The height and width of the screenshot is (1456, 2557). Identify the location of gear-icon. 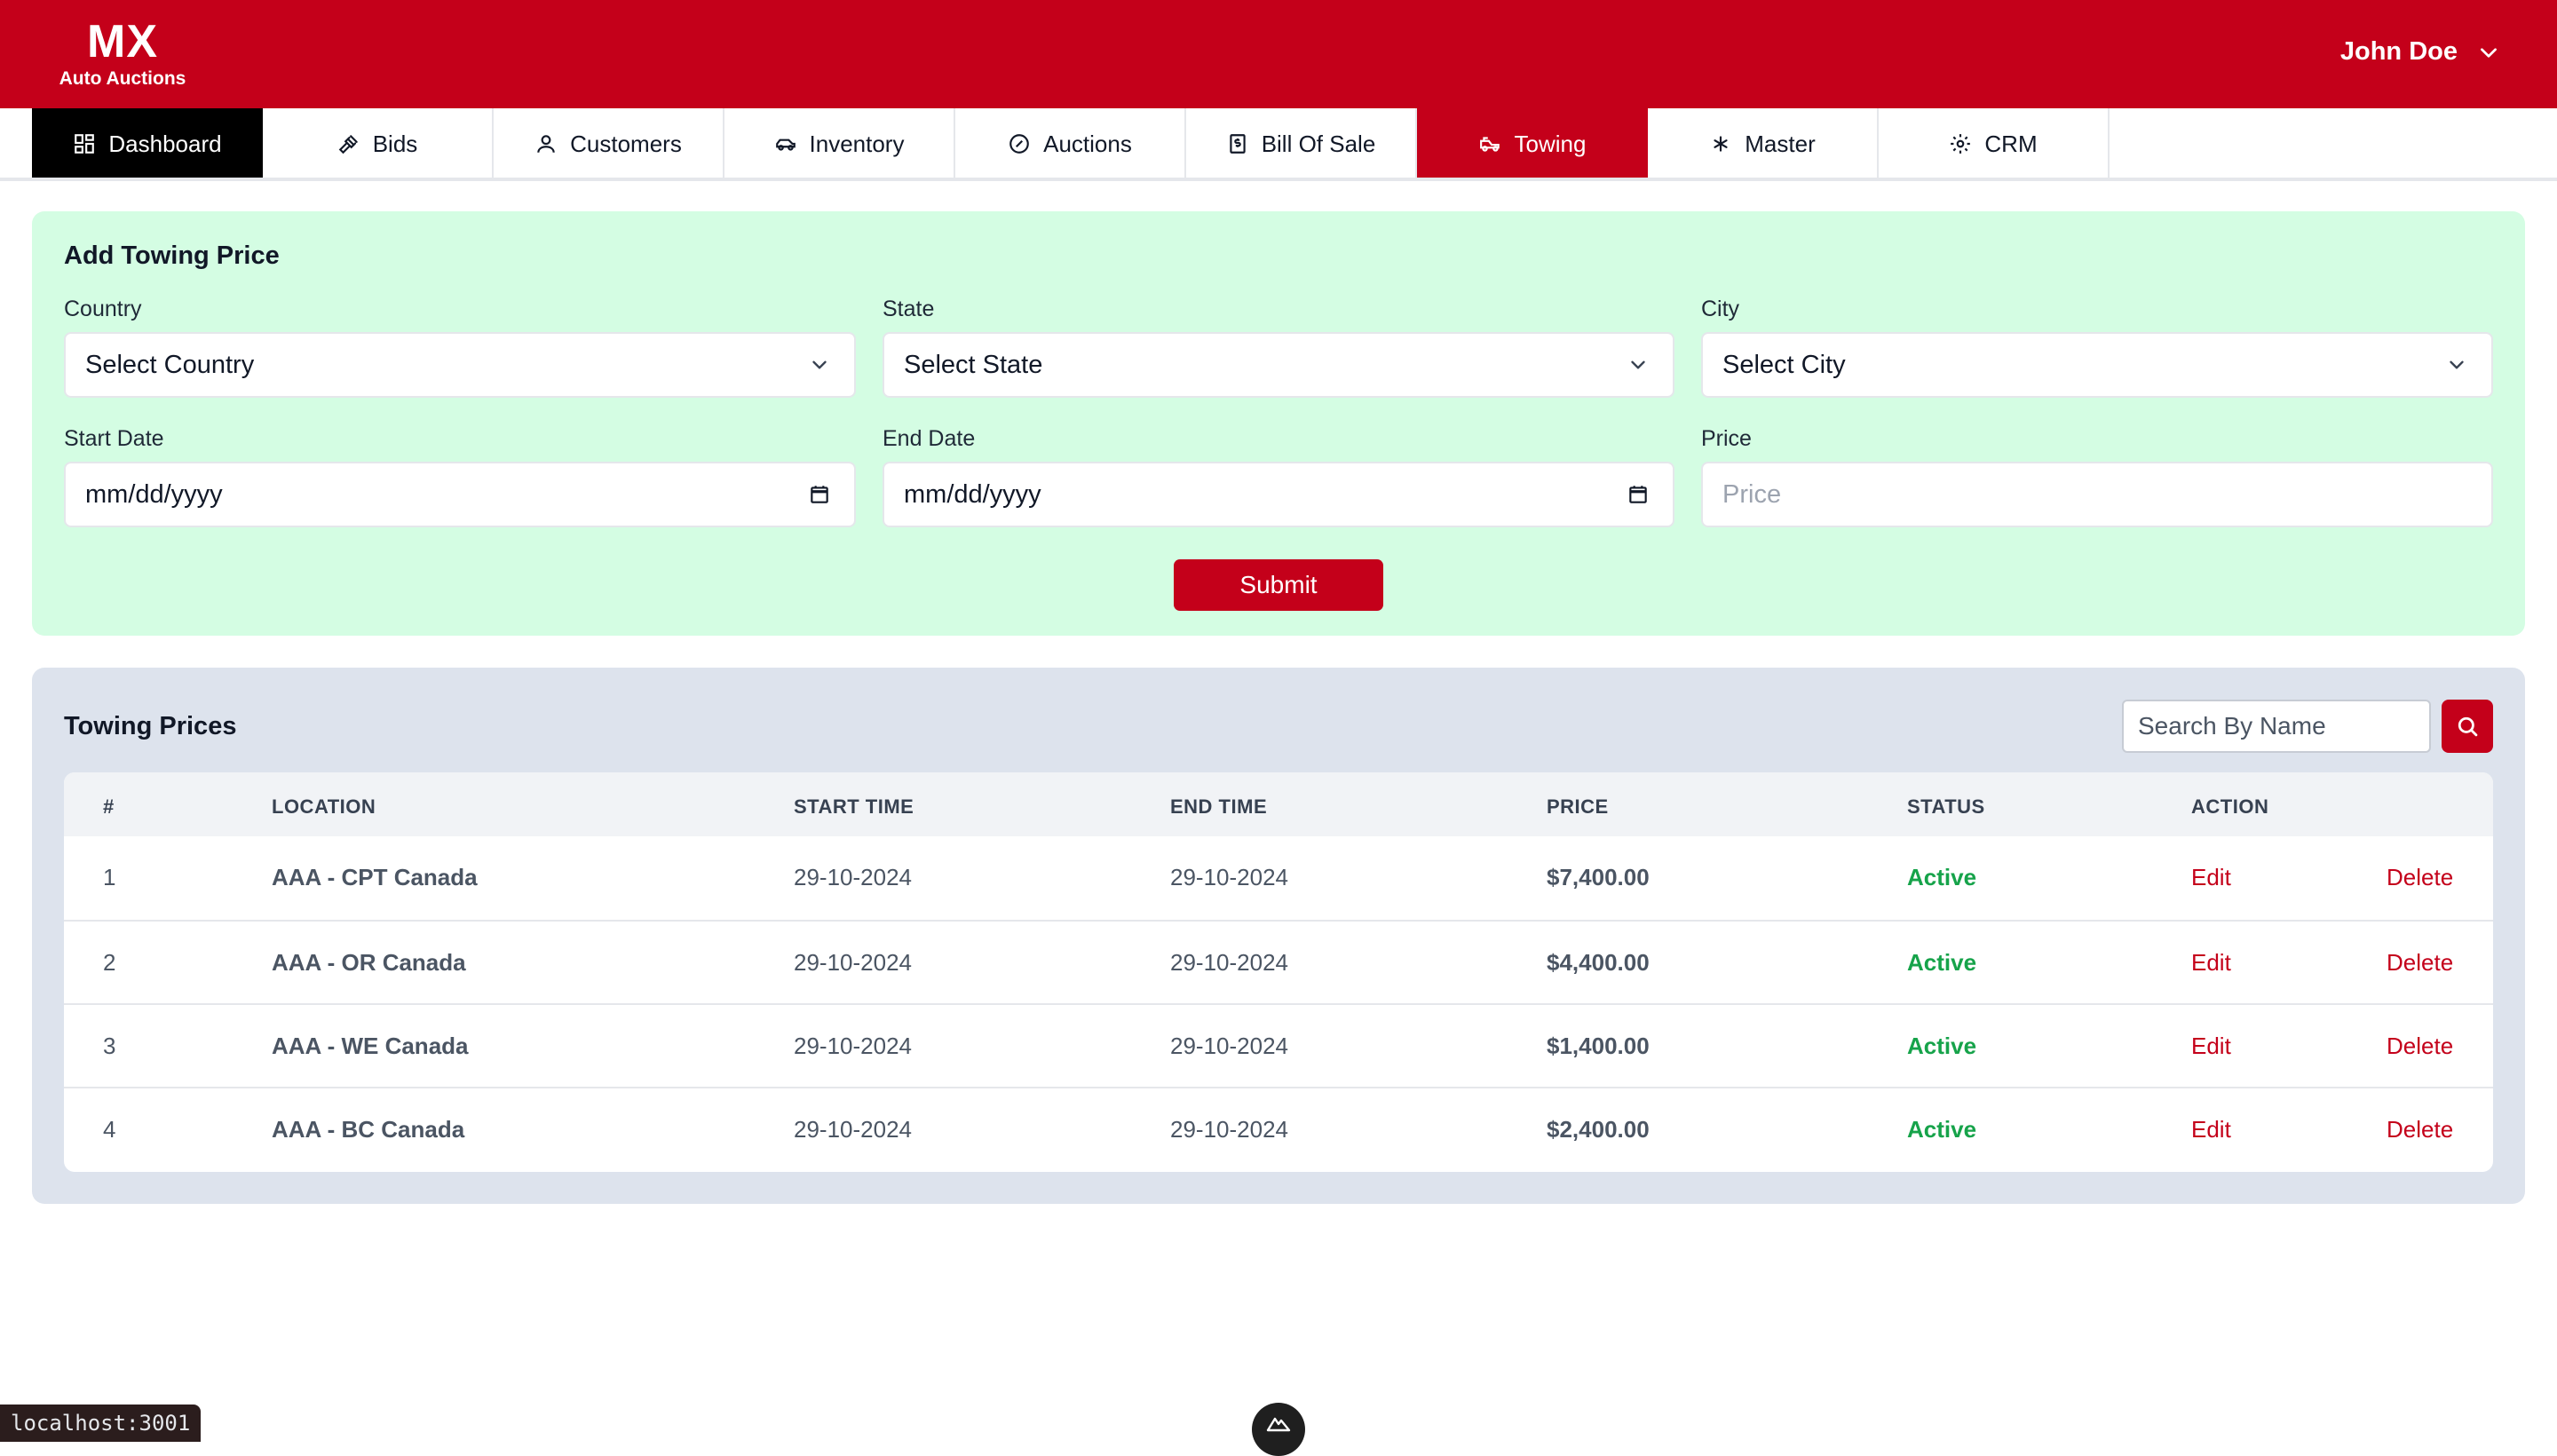
(1961, 144).